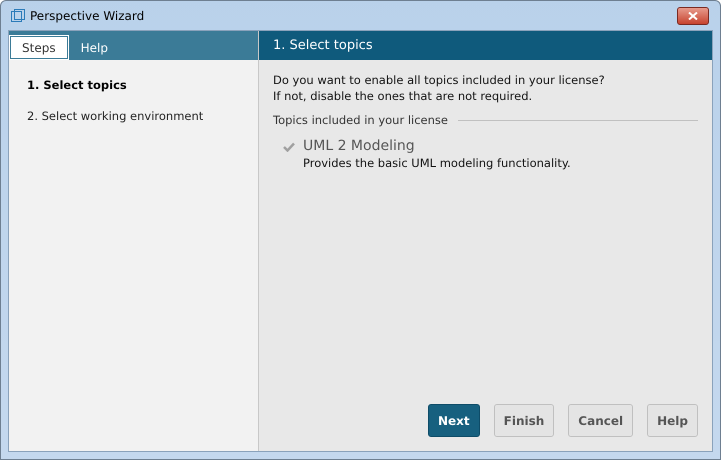 Image resolution: width=721 pixels, height=460 pixels. What do you see at coordinates (87, 15) in the screenshot?
I see `window-title: Perspective Wizard` at bounding box center [87, 15].